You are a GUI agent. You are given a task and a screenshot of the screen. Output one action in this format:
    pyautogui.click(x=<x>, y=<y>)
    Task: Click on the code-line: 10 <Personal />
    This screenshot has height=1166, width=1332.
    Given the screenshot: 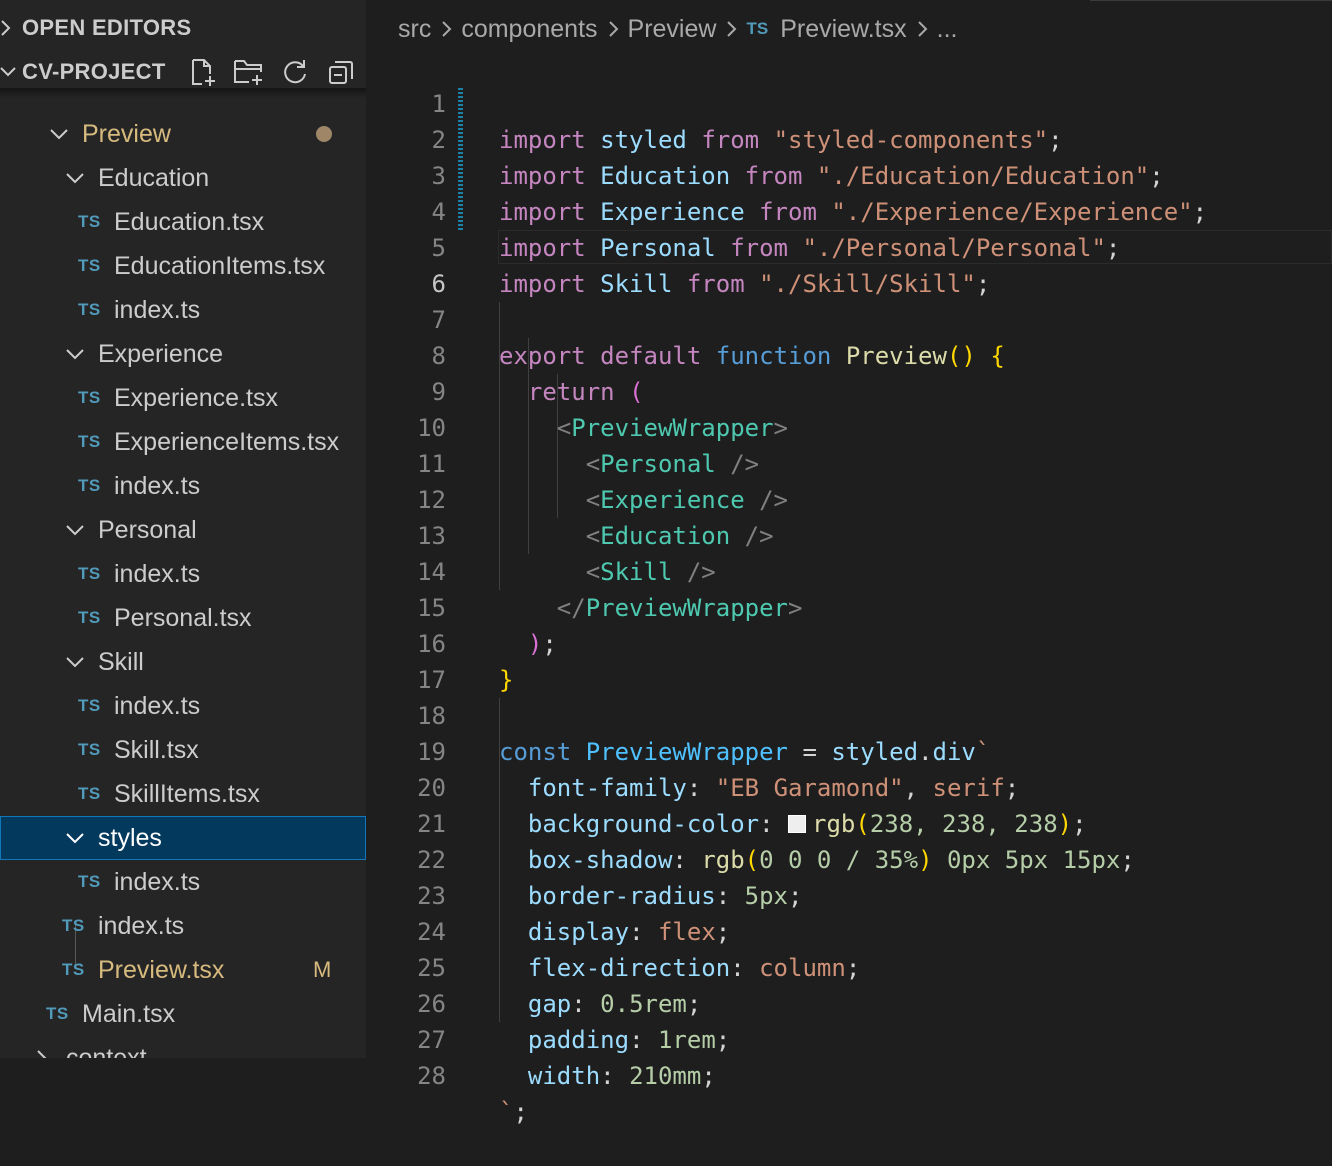 What is the action you would take?
    pyautogui.click(x=849, y=426)
    